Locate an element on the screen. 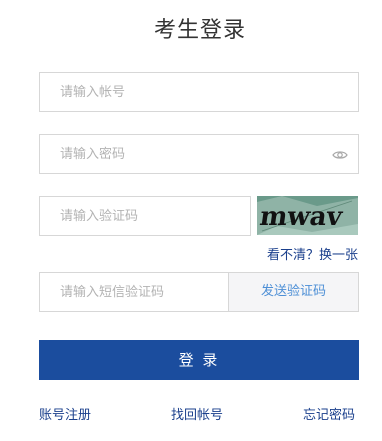 The height and width of the screenshot is (441, 382). sms-code-input is located at coordinates (134, 292).